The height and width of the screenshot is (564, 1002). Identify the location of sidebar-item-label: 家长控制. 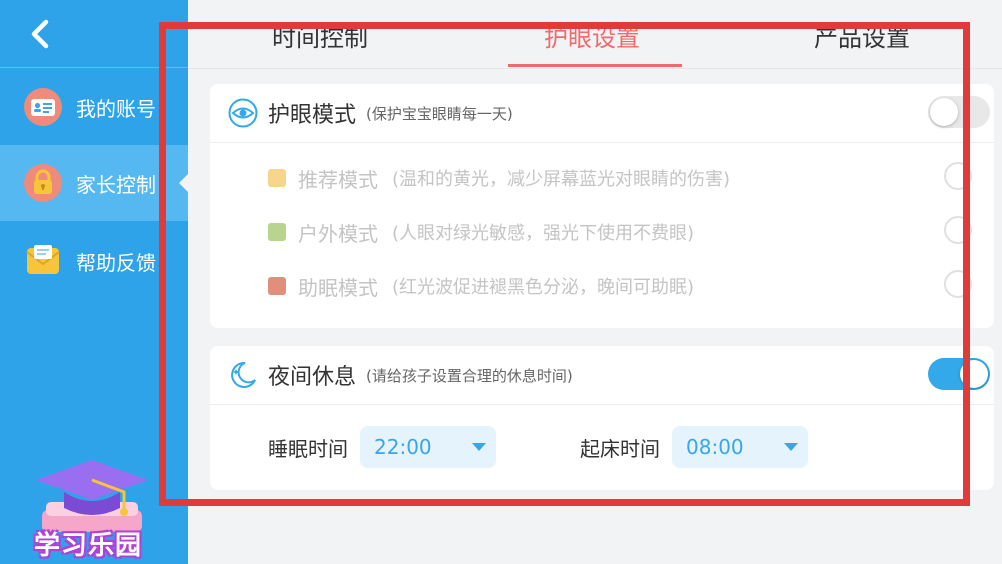
(116, 184).